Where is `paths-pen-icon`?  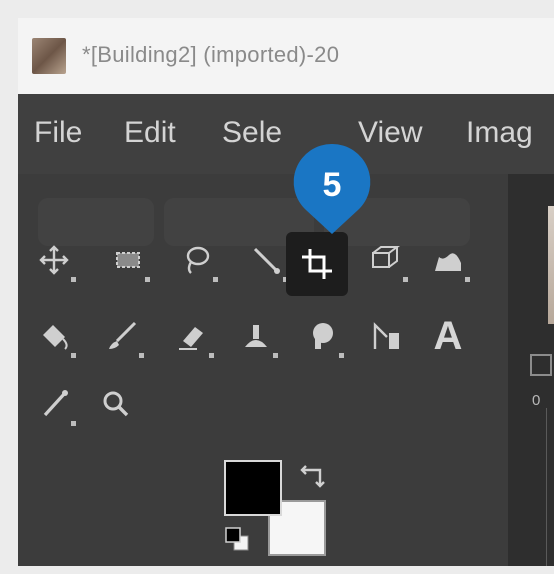 paths-pen-icon is located at coordinates (266, 260).